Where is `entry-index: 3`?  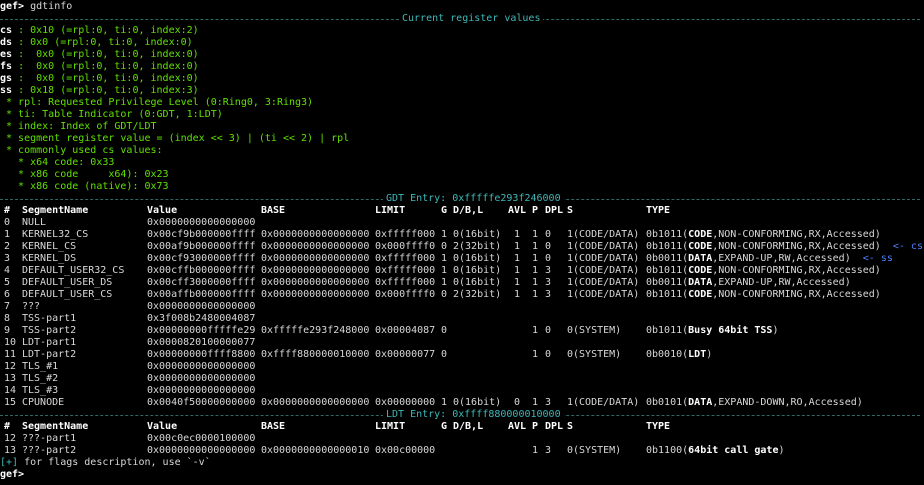
entry-index: 3 is located at coordinates (7, 258).